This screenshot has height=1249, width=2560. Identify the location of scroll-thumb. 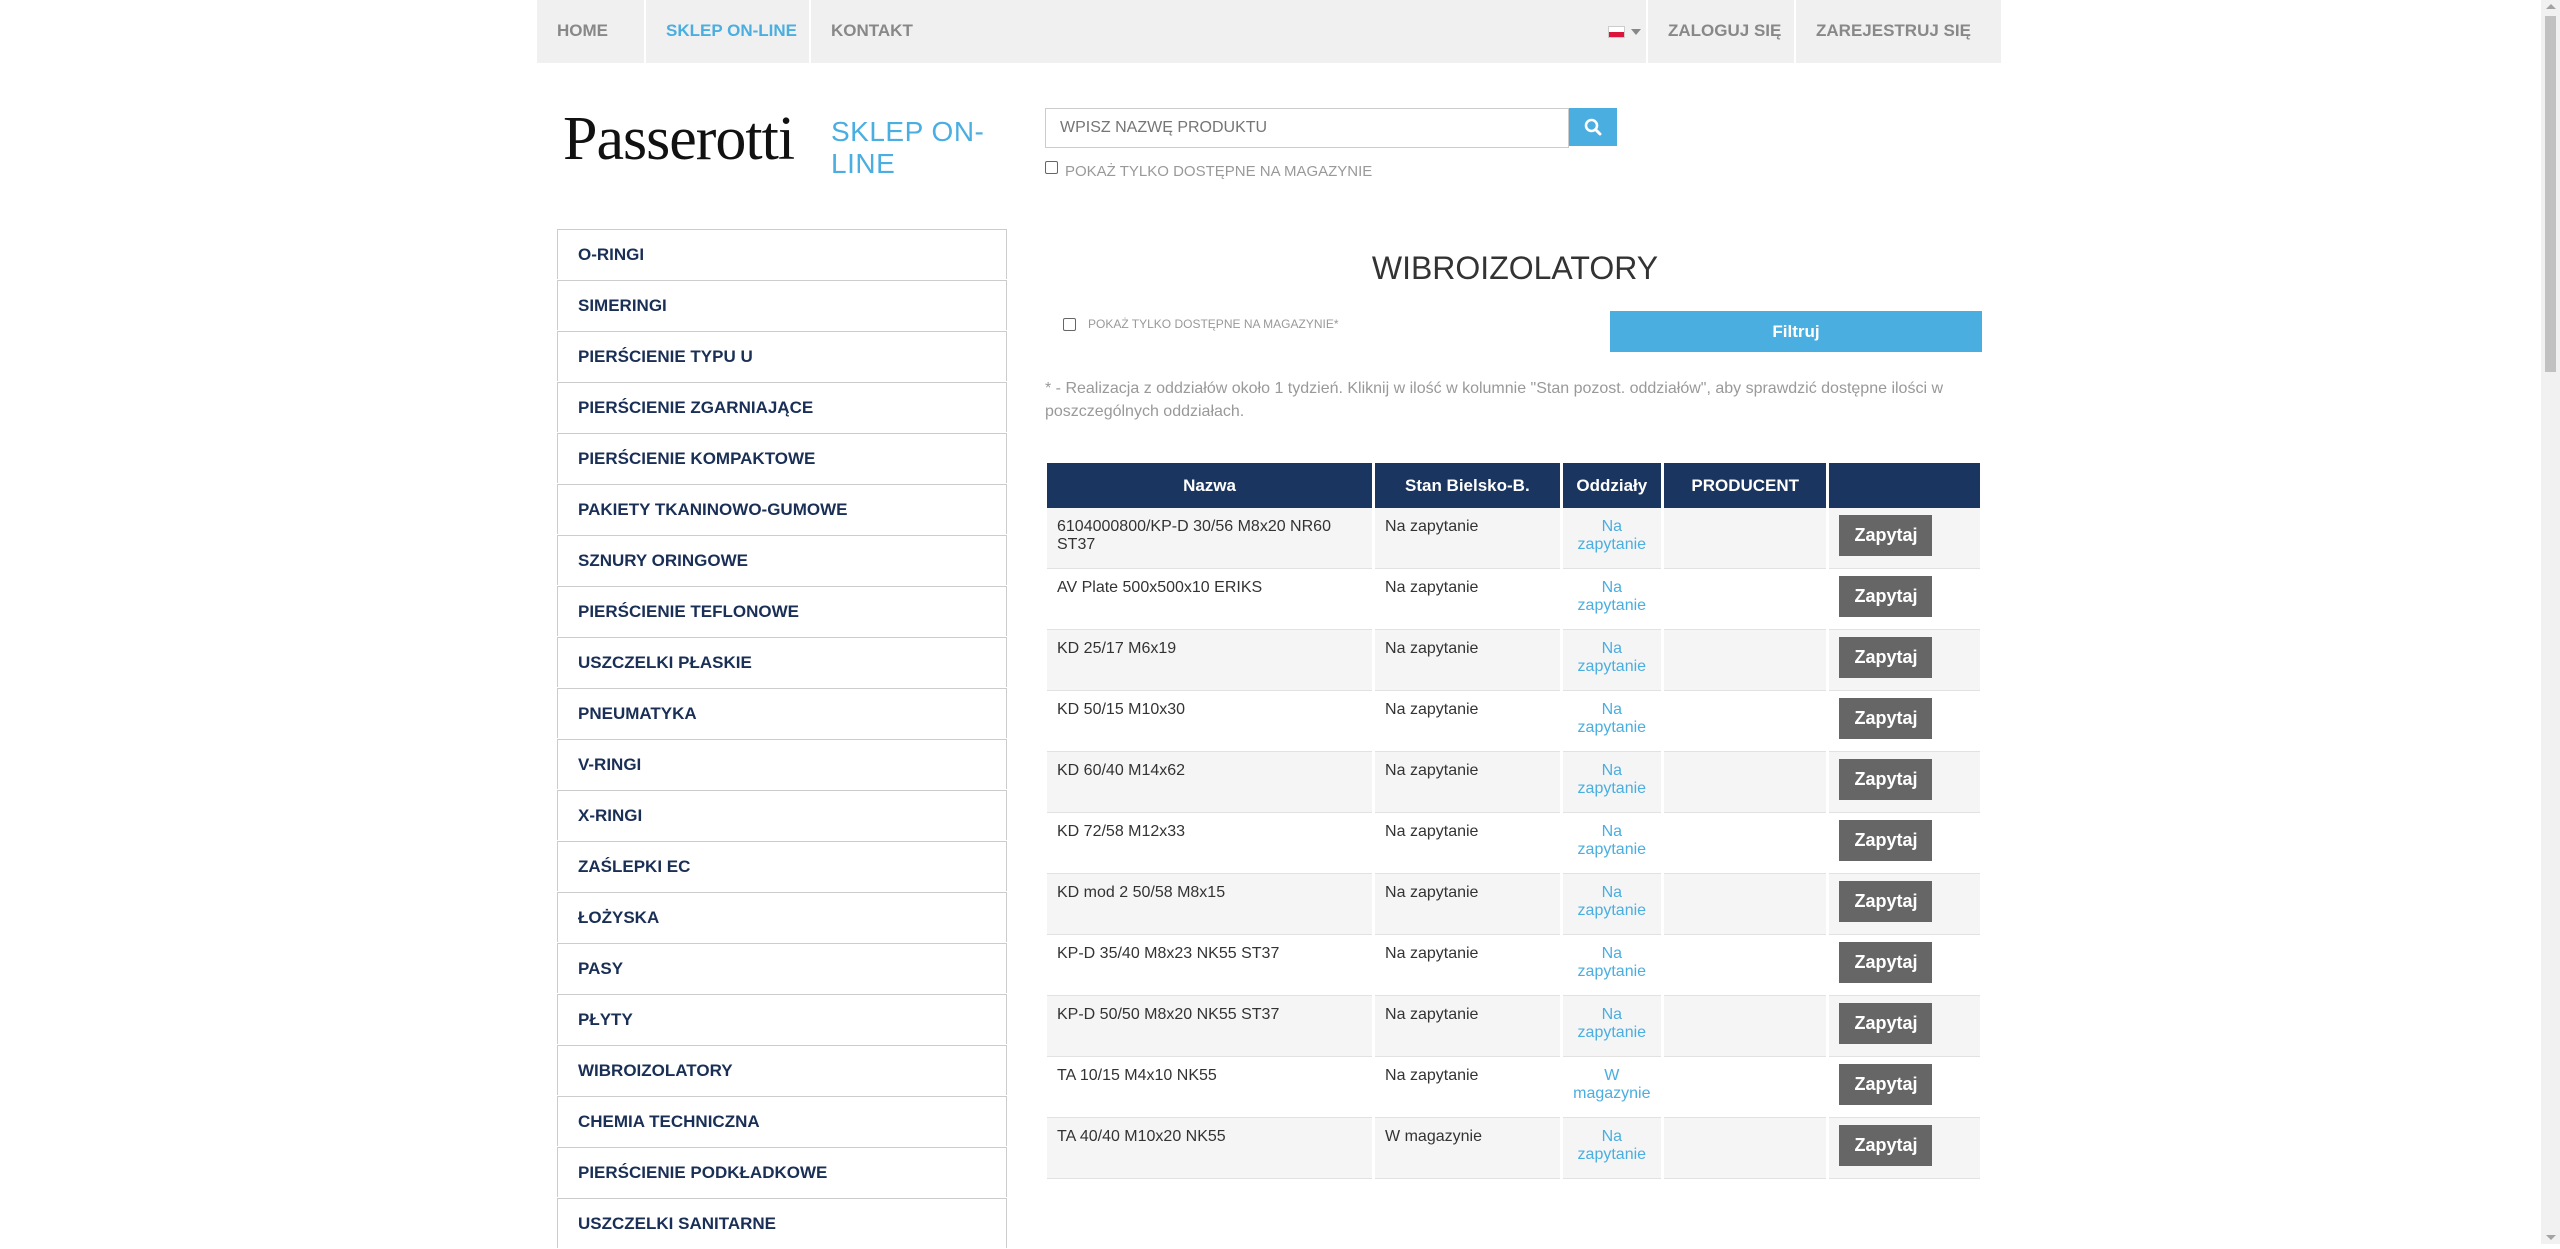
(2550, 194).